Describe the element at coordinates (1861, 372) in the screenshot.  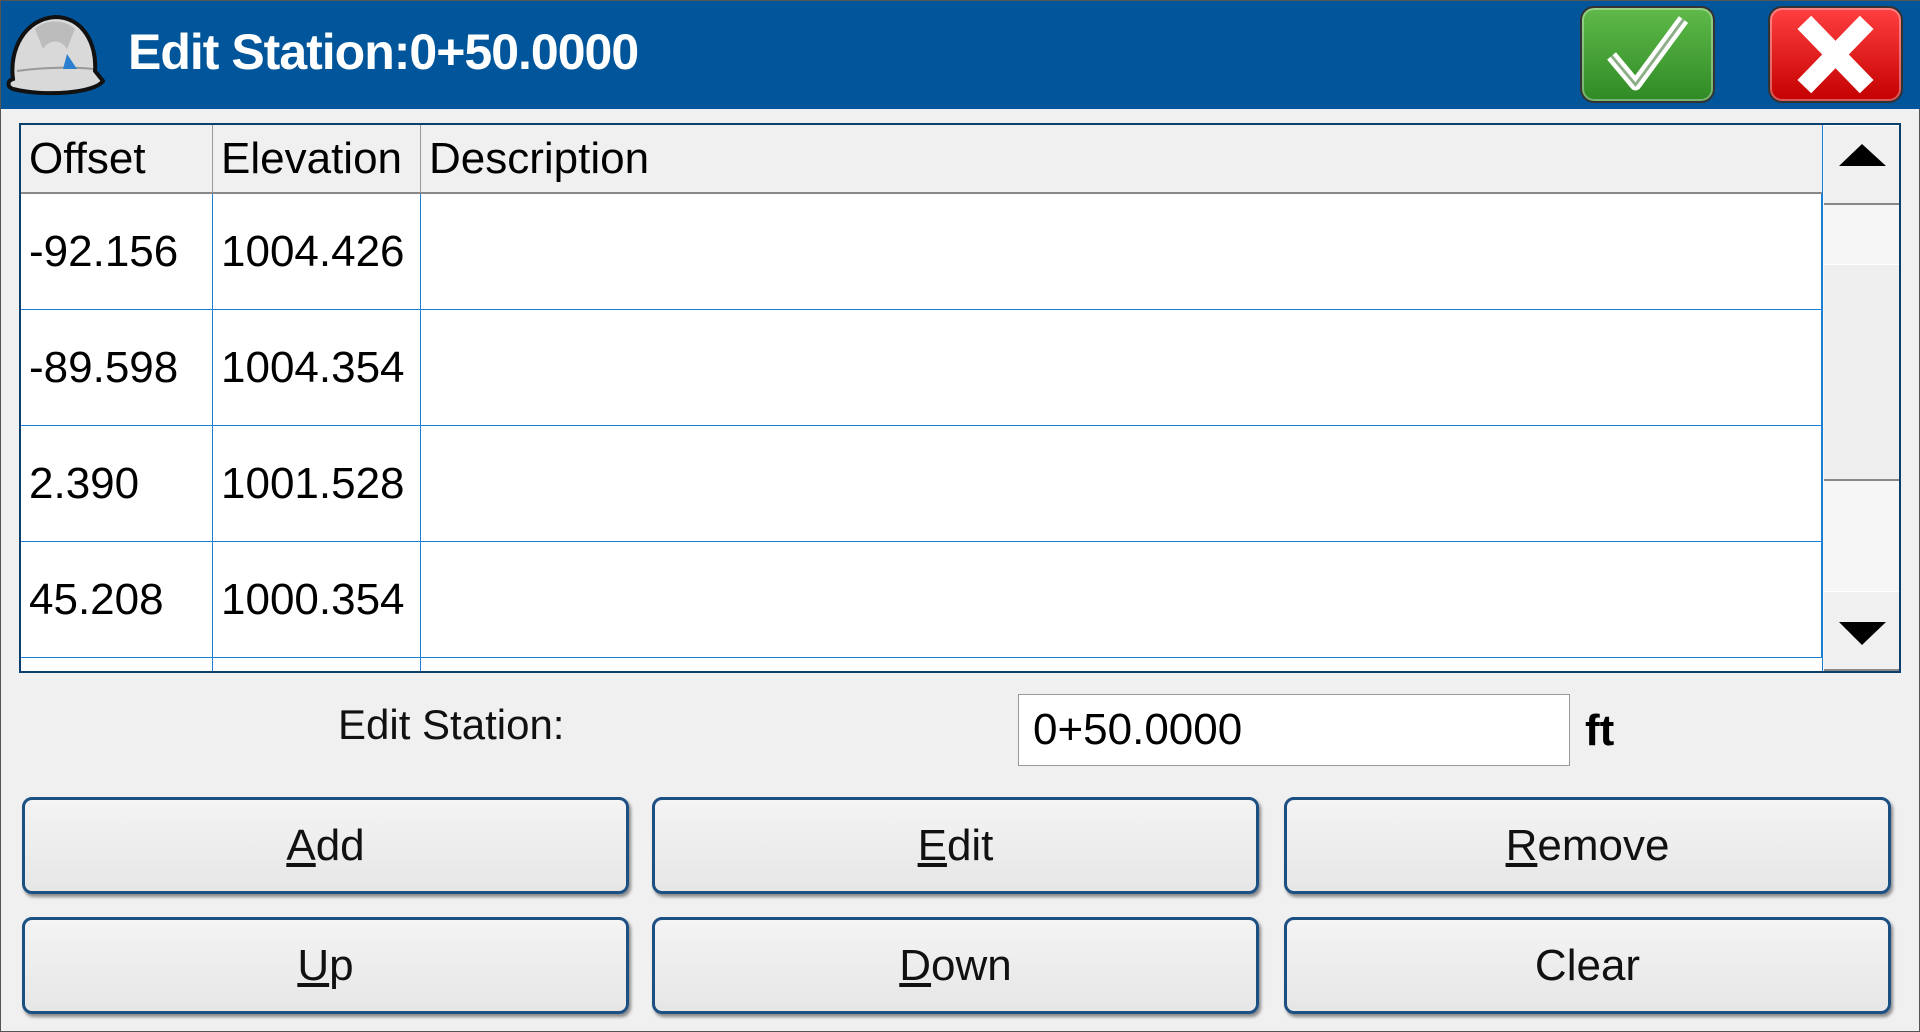
I see `scrollbar-thumb` at that location.